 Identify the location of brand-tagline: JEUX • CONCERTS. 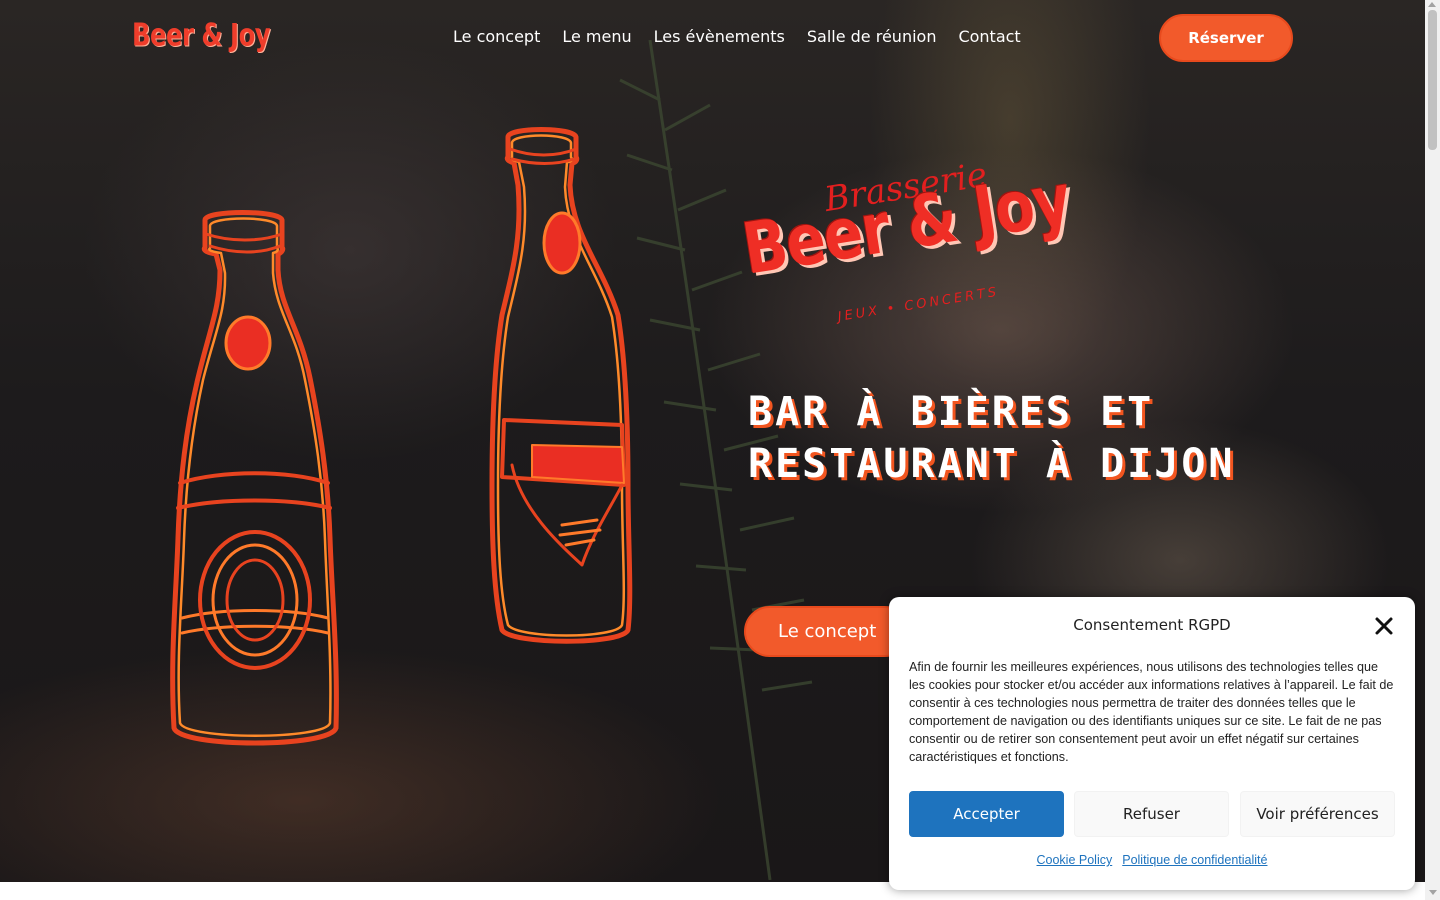
(918, 304).